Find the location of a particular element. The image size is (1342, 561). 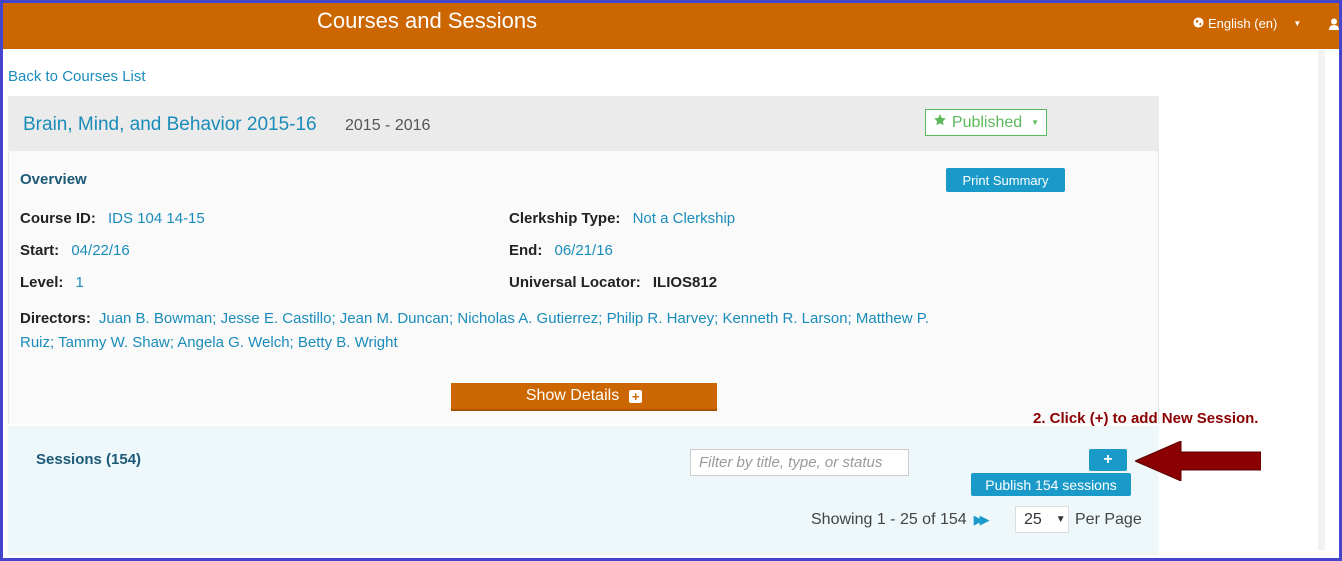

globe-icon is located at coordinates (1198, 23).